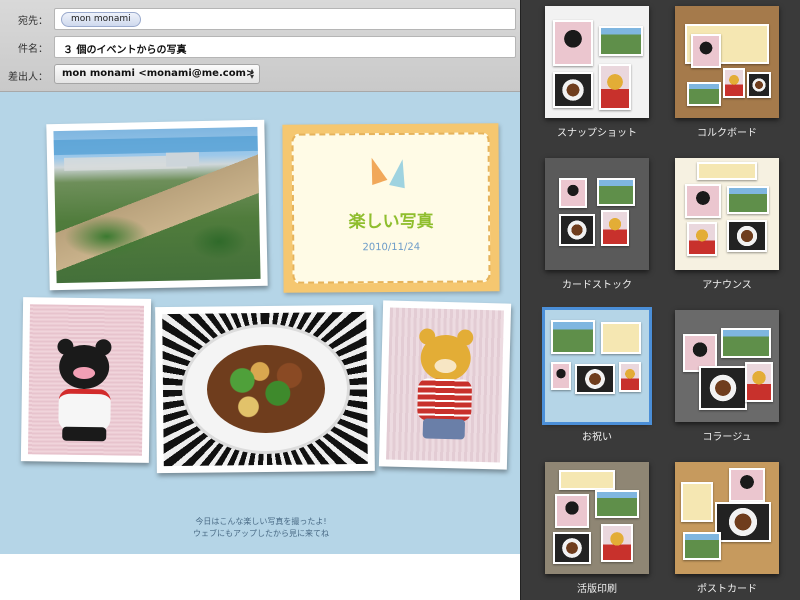 Image resolution: width=800 pixels, height=600 pixels. I want to click on recipient-token: mon monami, so click(101, 19).